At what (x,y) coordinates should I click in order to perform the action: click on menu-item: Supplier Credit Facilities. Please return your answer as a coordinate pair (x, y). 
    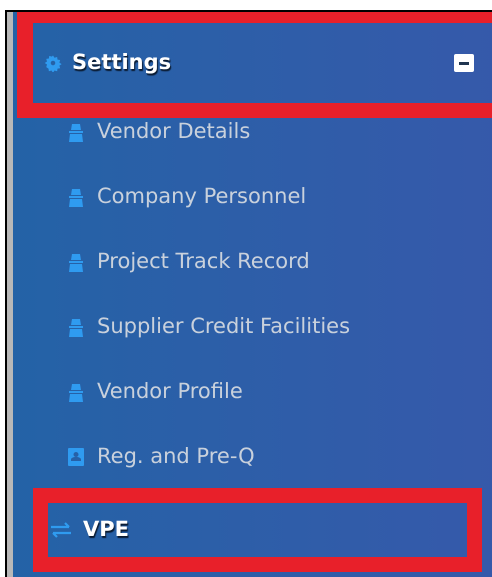
    Looking at the image, I should click on (208, 327).